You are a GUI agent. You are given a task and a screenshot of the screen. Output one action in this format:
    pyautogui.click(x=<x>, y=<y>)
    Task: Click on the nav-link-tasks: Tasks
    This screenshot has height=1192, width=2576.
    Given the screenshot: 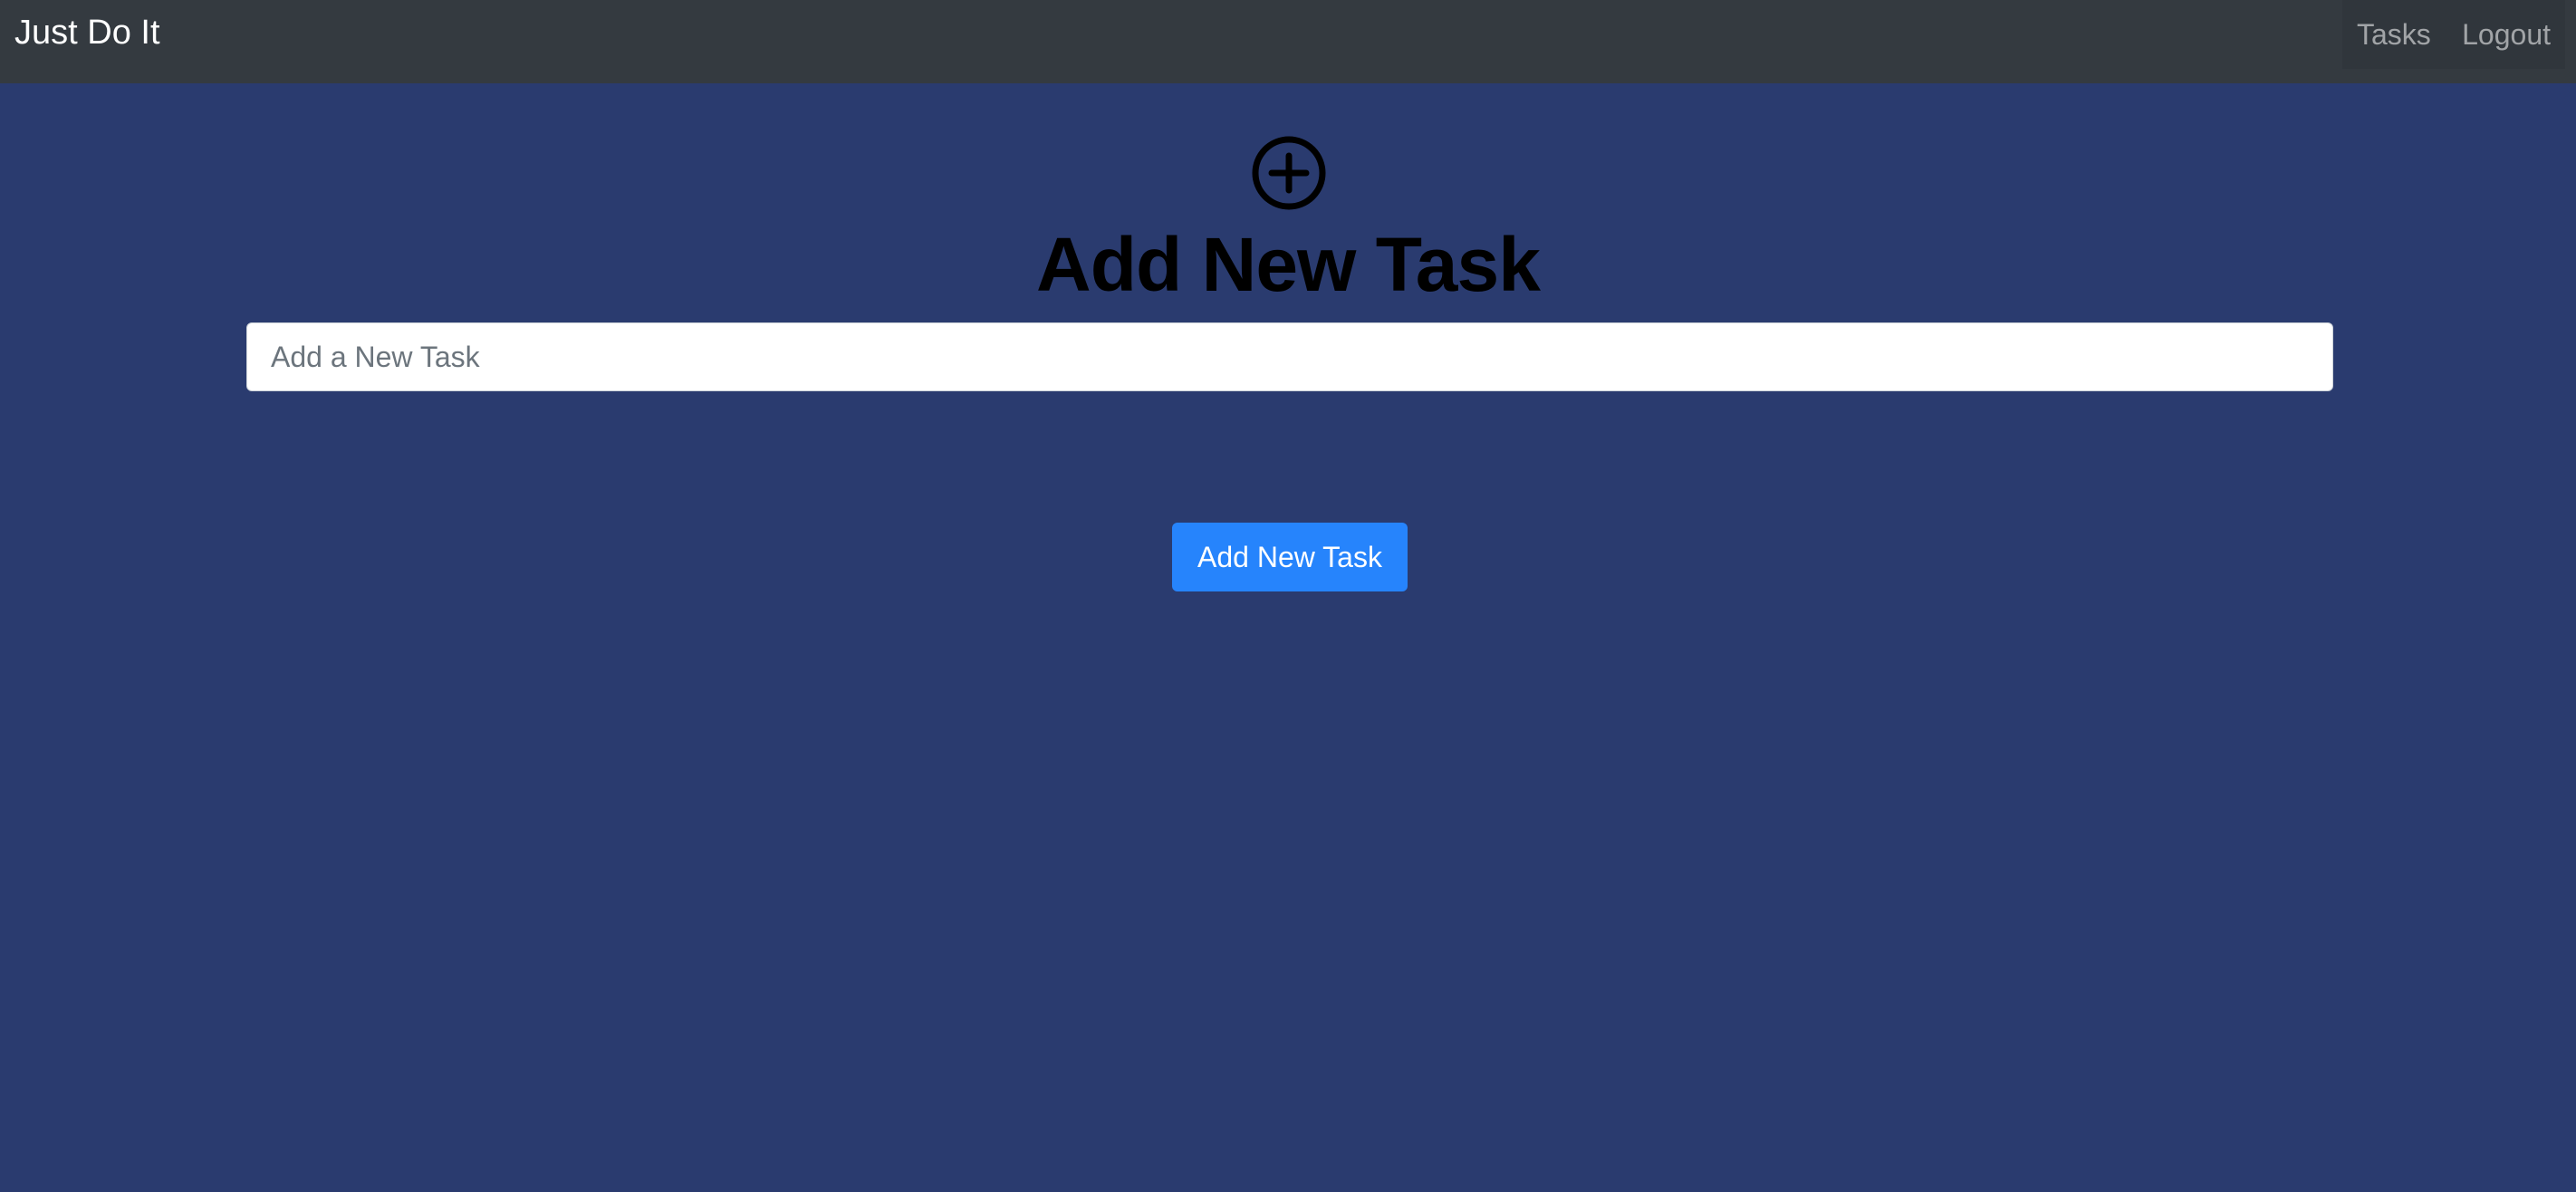 What is the action you would take?
    pyautogui.click(x=2394, y=35)
    